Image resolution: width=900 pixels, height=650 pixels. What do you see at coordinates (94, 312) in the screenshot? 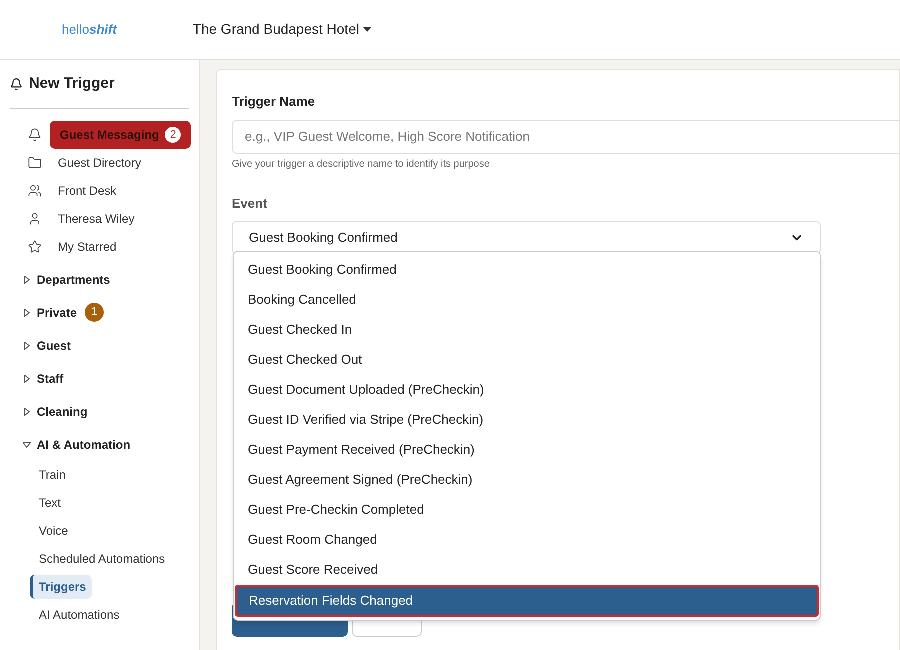
I see `count-badge: 1` at bounding box center [94, 312].